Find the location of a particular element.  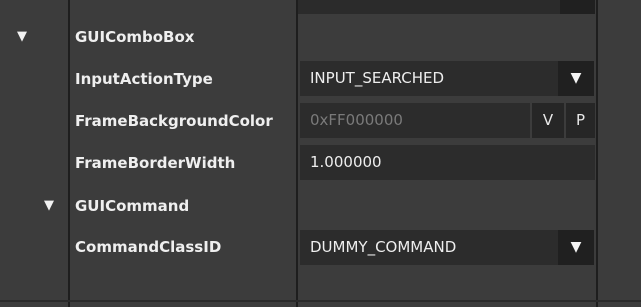

input-action-type-label: InputActionType is located at coordinates (144, 79).